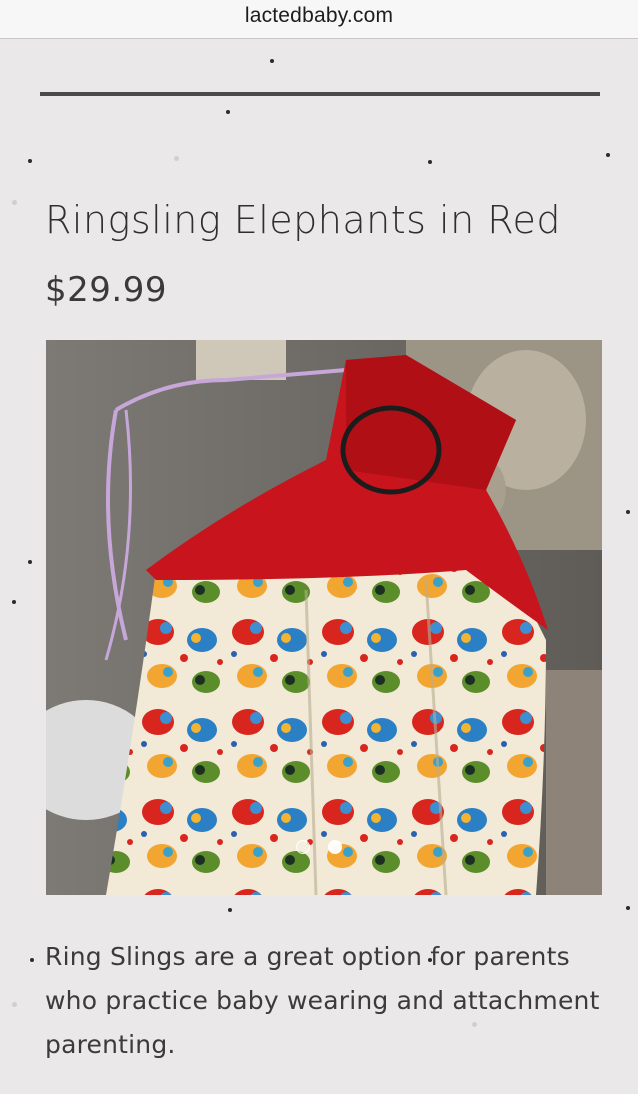  What do you see at coordinates (320, 94) in the screenshot?
I see `header-divider` at bounding box center [320, 94].